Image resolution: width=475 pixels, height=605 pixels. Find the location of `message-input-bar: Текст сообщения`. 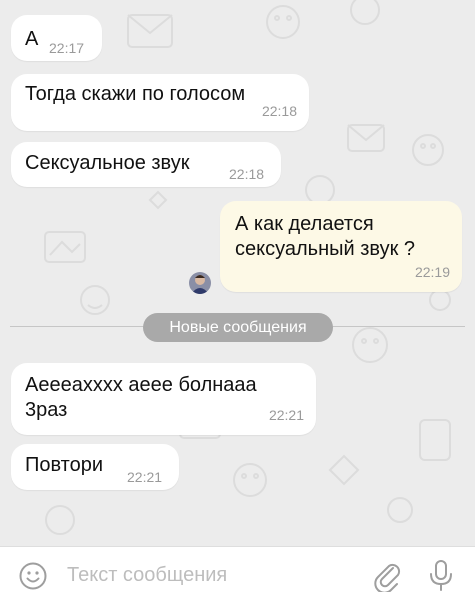

message-input-bar: Текст сообщения is located at coordinates (237, 575).